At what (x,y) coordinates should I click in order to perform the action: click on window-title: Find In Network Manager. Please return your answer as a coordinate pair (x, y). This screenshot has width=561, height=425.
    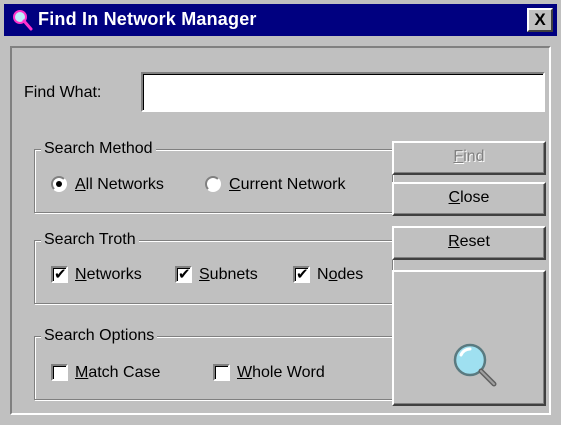
    Looking at the image, I should click on (147, 19).